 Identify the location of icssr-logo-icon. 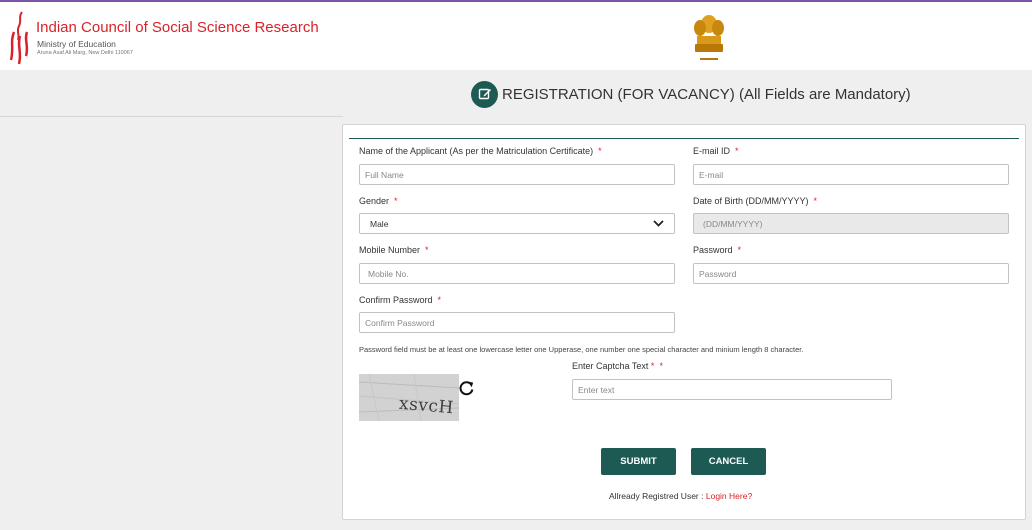
(19, 38).